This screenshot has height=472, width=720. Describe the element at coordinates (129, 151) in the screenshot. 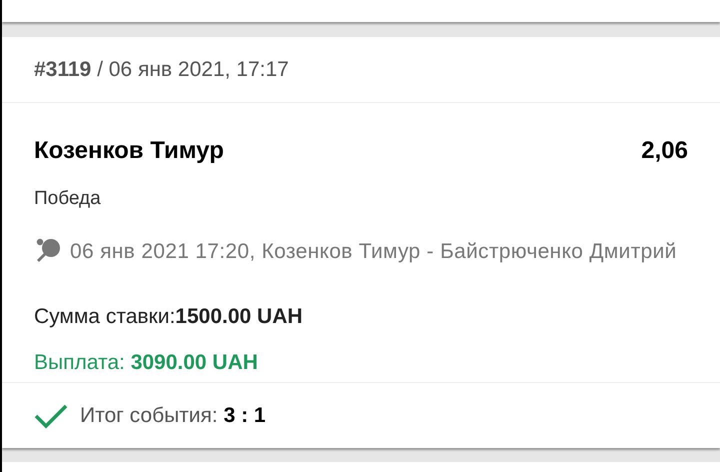

I see `player-name: Козенков Тимур` at that location.